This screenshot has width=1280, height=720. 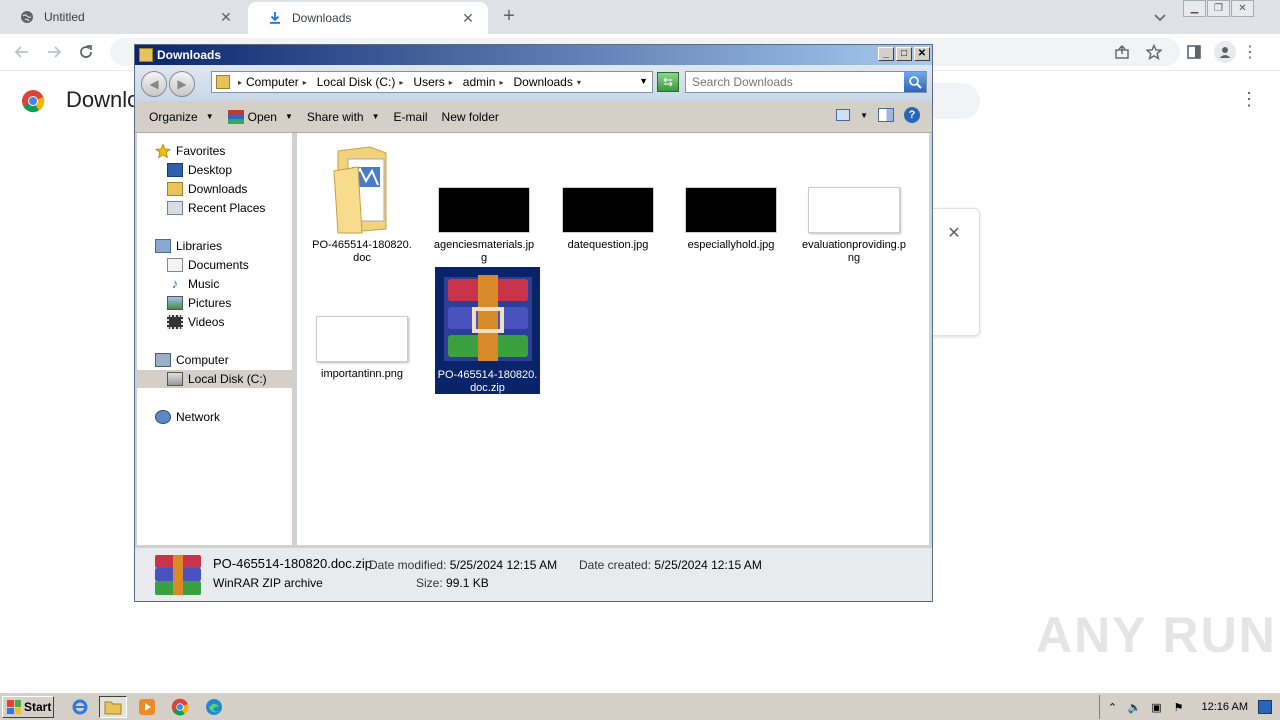 What do you see at coordinates (470, 117) in the screenshot?
I see `new-folder-button: New folder` at bounding box center [470, 117].